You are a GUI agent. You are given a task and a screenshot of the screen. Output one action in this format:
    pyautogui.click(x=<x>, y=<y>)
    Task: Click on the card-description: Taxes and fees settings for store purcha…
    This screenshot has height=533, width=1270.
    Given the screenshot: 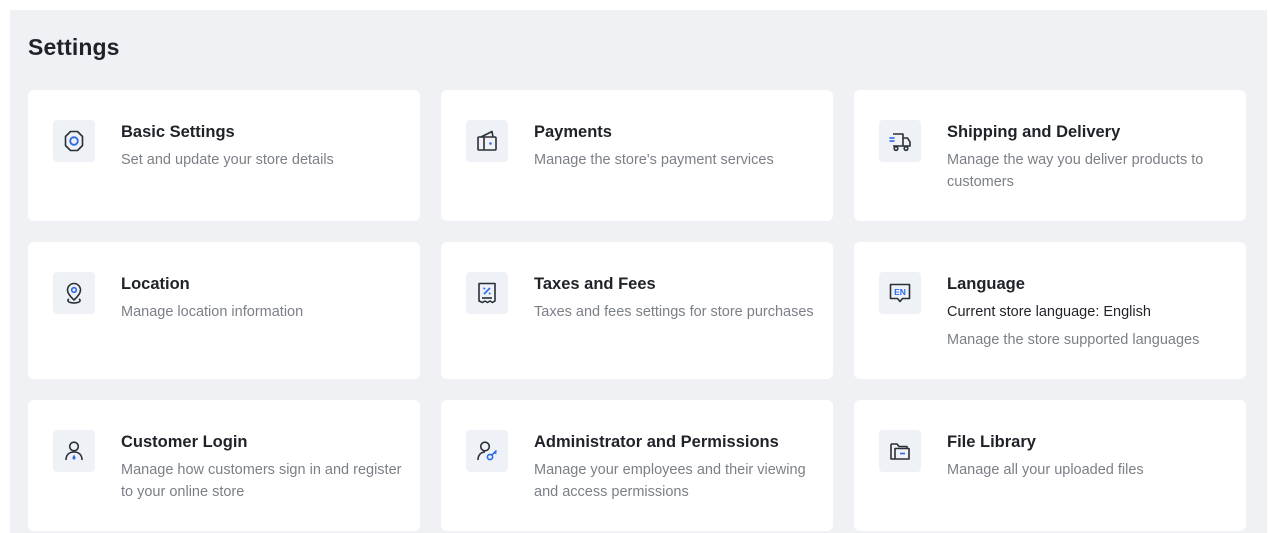 What is the action you would take?
    pyautogui.click(x=674, y=312)
    